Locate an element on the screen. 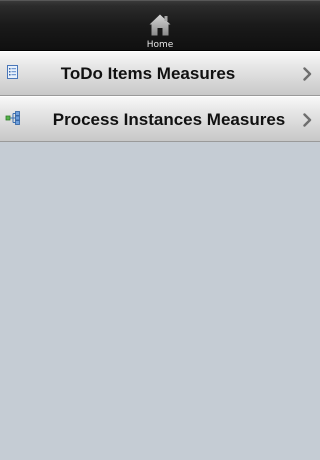 This screenshot has width=320, height=460. toolbar-highlight is located at coordinates (160, 0).